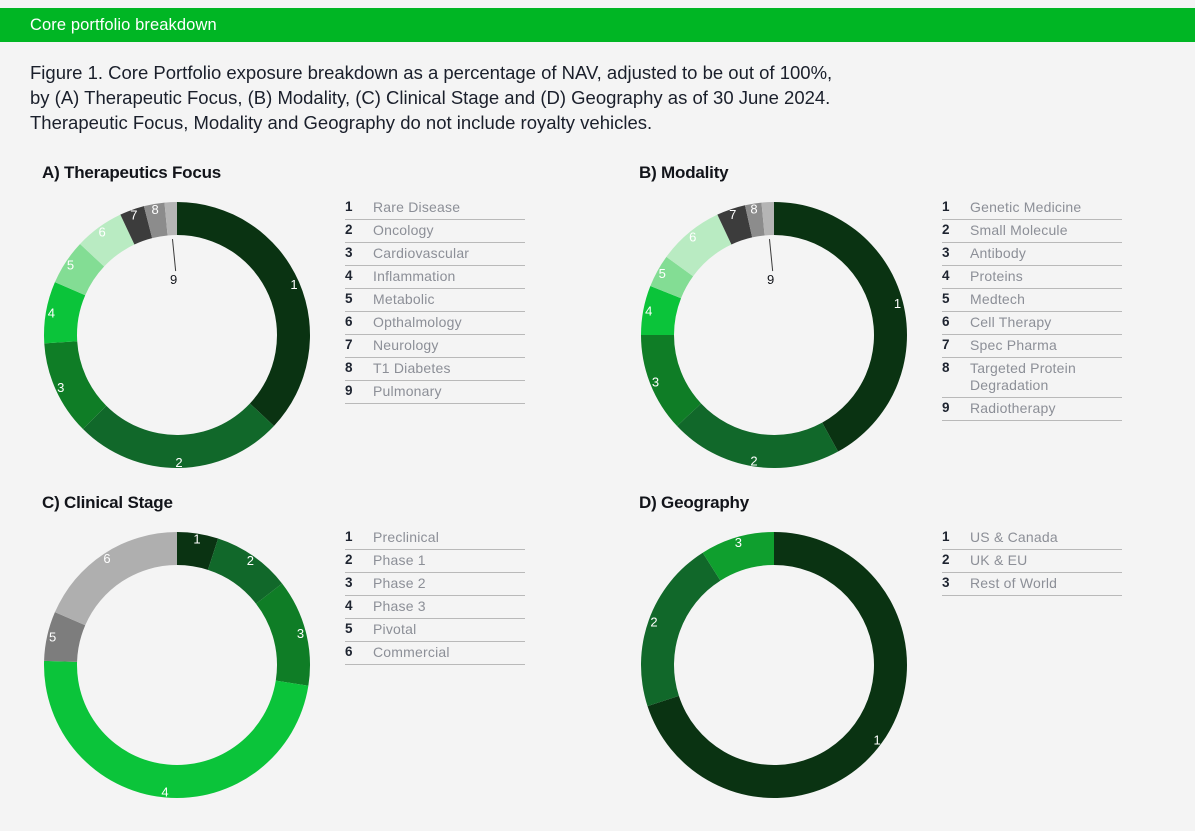 Image resolution: width=1195 pixels, height=831 pixels. I want to click on legend-row: 7 Neurology, so click(435, 346).